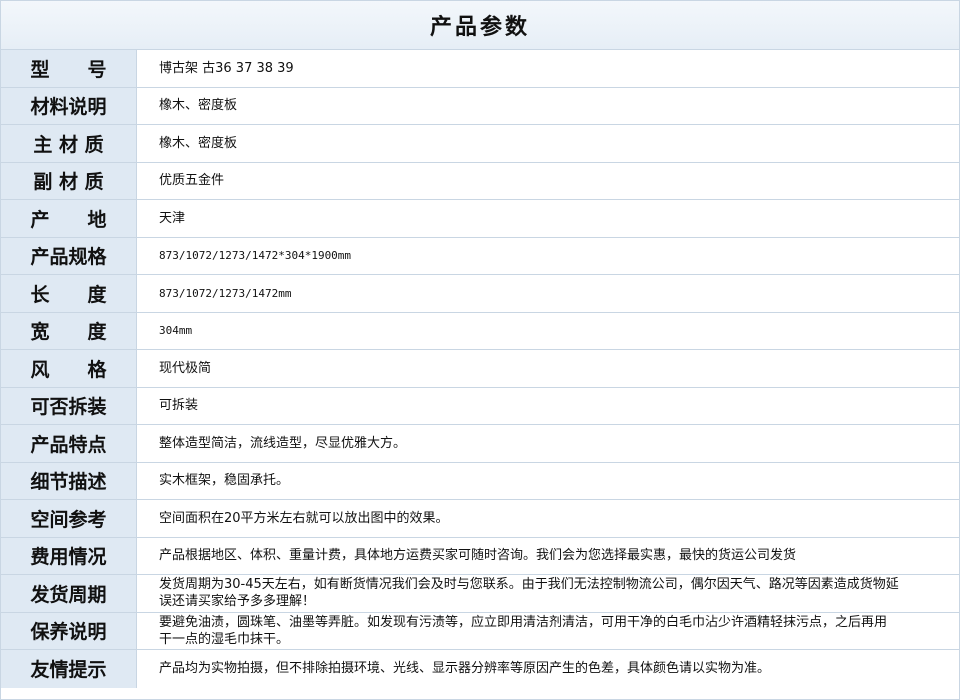 This screenshot has height=700, width=960. Describe the element at coordinates (480, 106) in the screenshot. I see `row-material-description: 材料说明 橡木、密度板` at that location.